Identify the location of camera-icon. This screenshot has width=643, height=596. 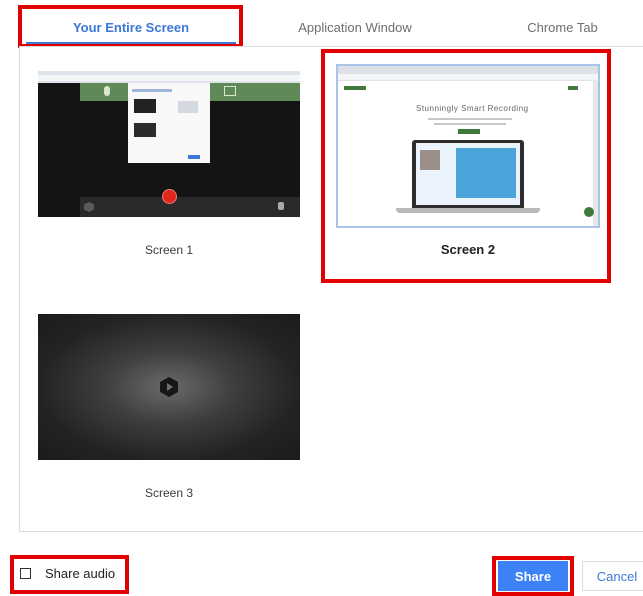
(281, 206).